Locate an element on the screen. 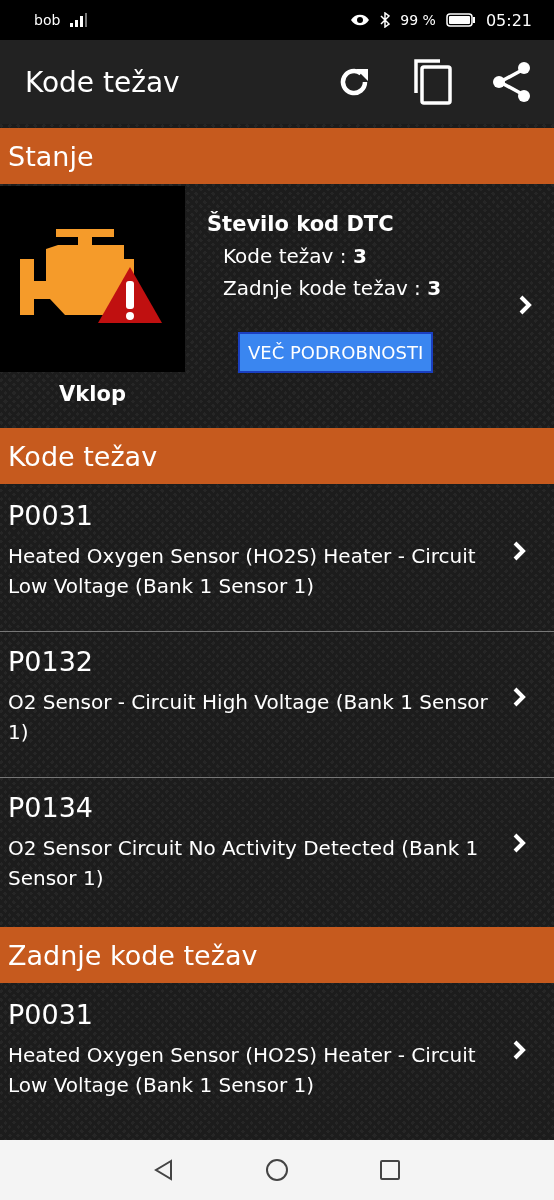  code-description: O2 Sensor Circuit No Activity Detected (Bank 1 Sensor 1) is located at coordinates (244, 863).